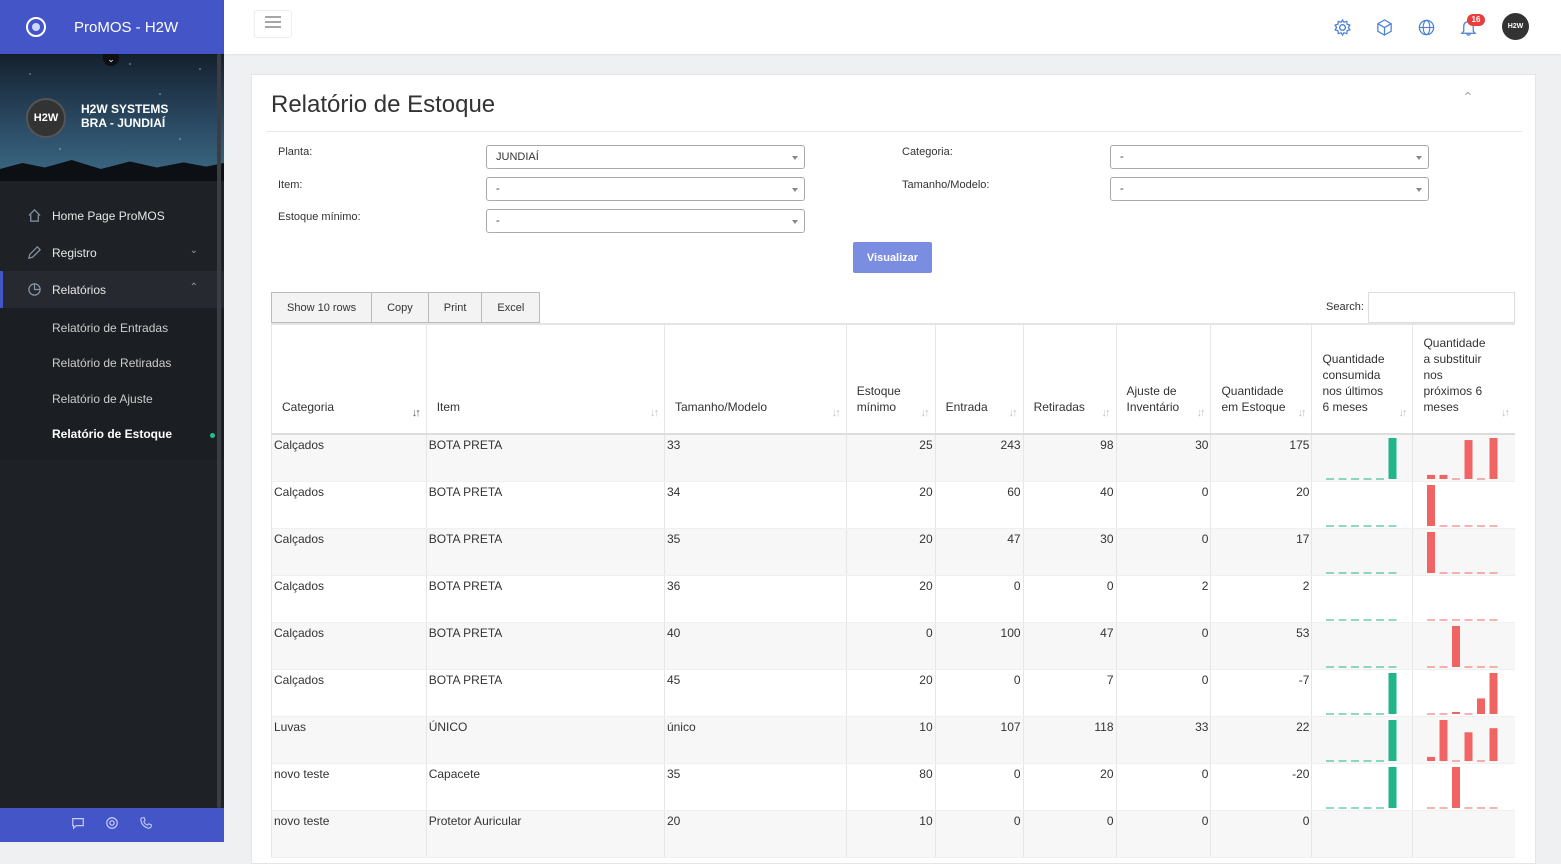 The height and width of the screenshot is (864, 1561). I want to click on profile-banner: ⌄ H2W H2W SYSTEMS BRA - JUNDIAÍ, so click(112, 117).